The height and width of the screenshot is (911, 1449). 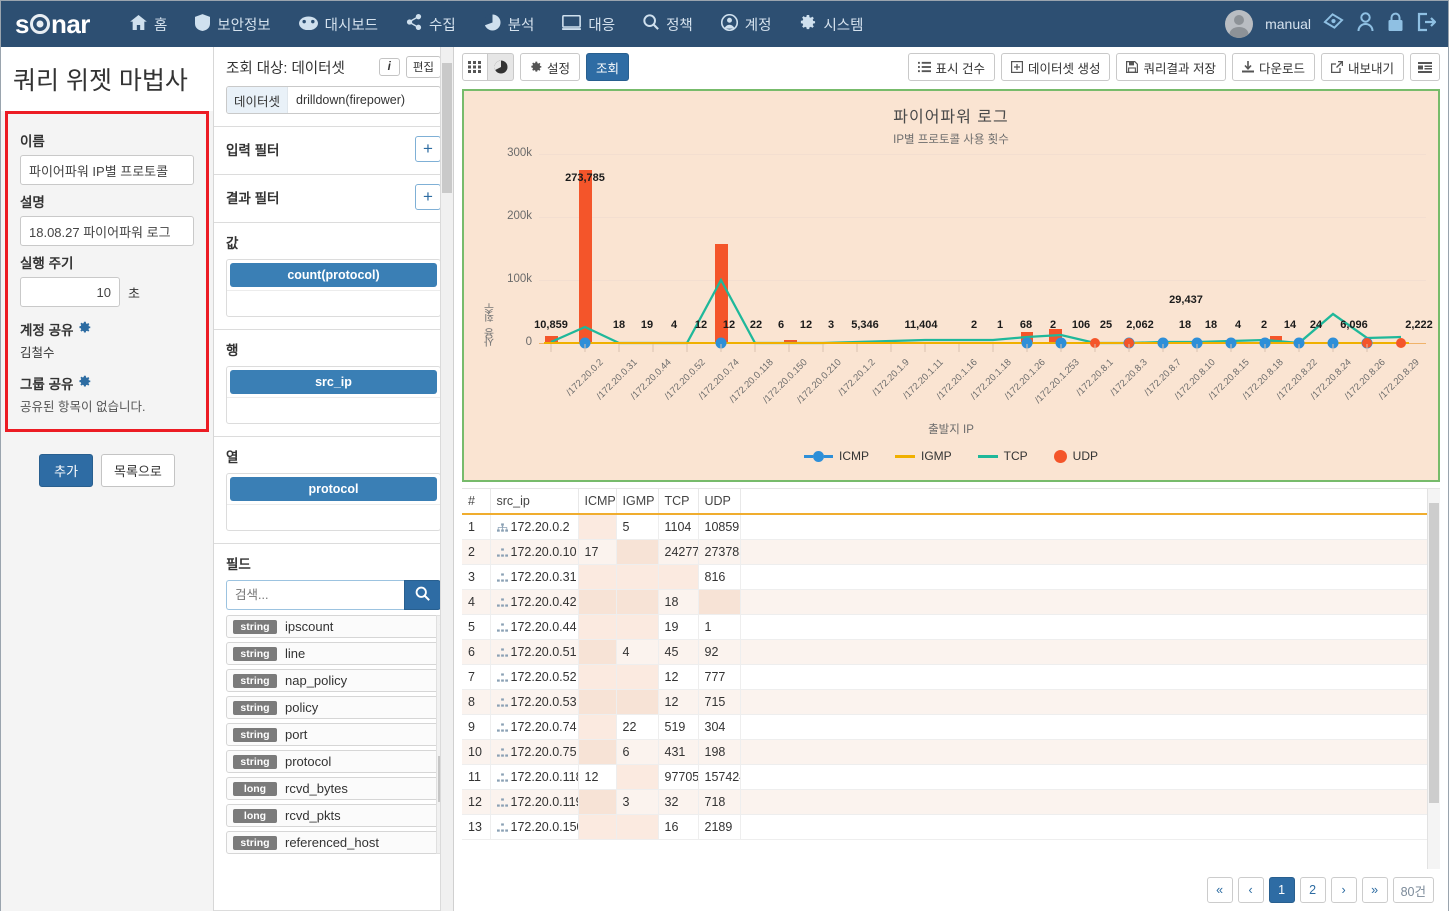 What do you see at coordinates (550, 67) in the screenshot?
I see `settings-button: 설정` at bounding box center [550, 67].